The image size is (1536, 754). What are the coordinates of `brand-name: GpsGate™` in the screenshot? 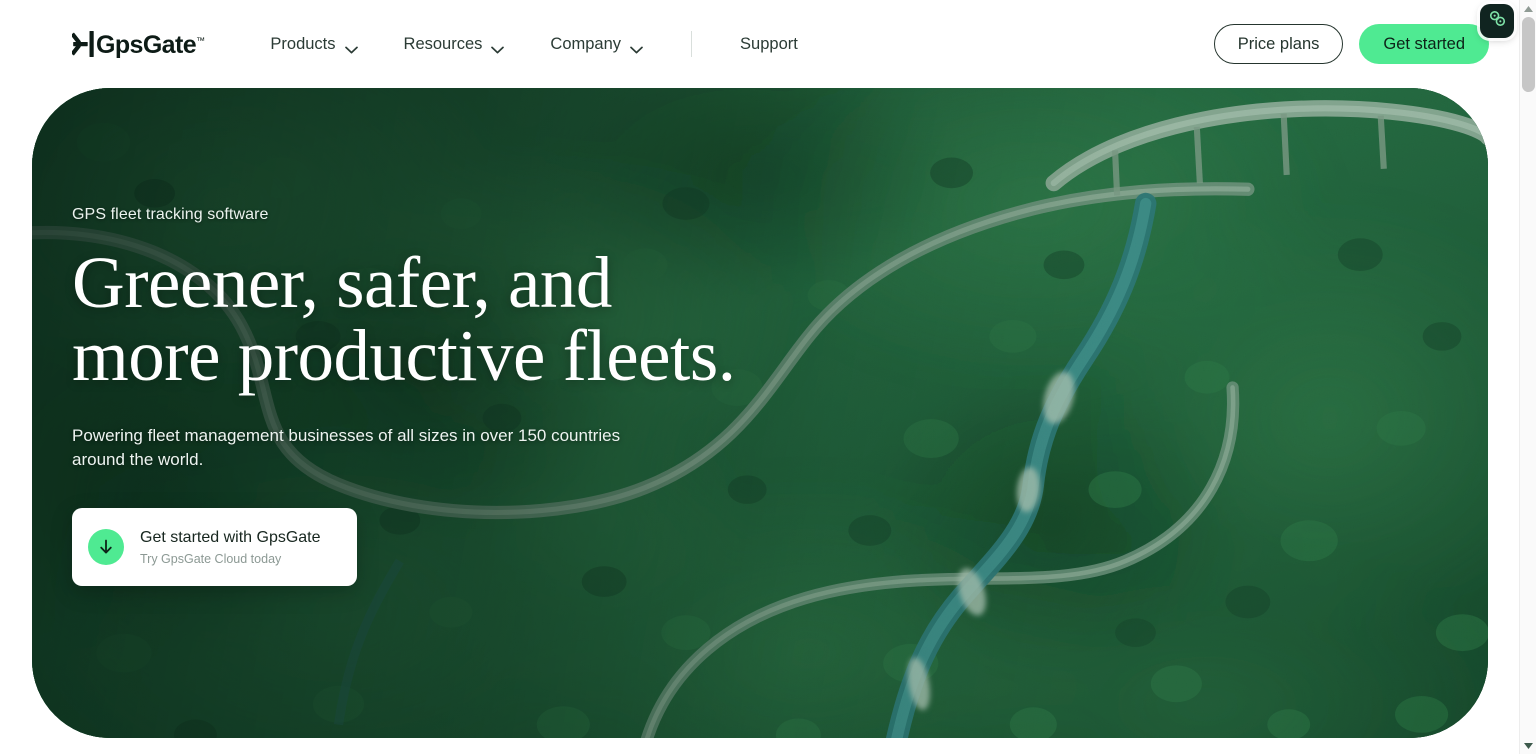 It's located at (150, 44).